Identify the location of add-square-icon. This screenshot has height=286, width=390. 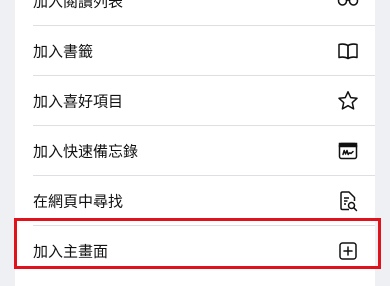
(348, 251).